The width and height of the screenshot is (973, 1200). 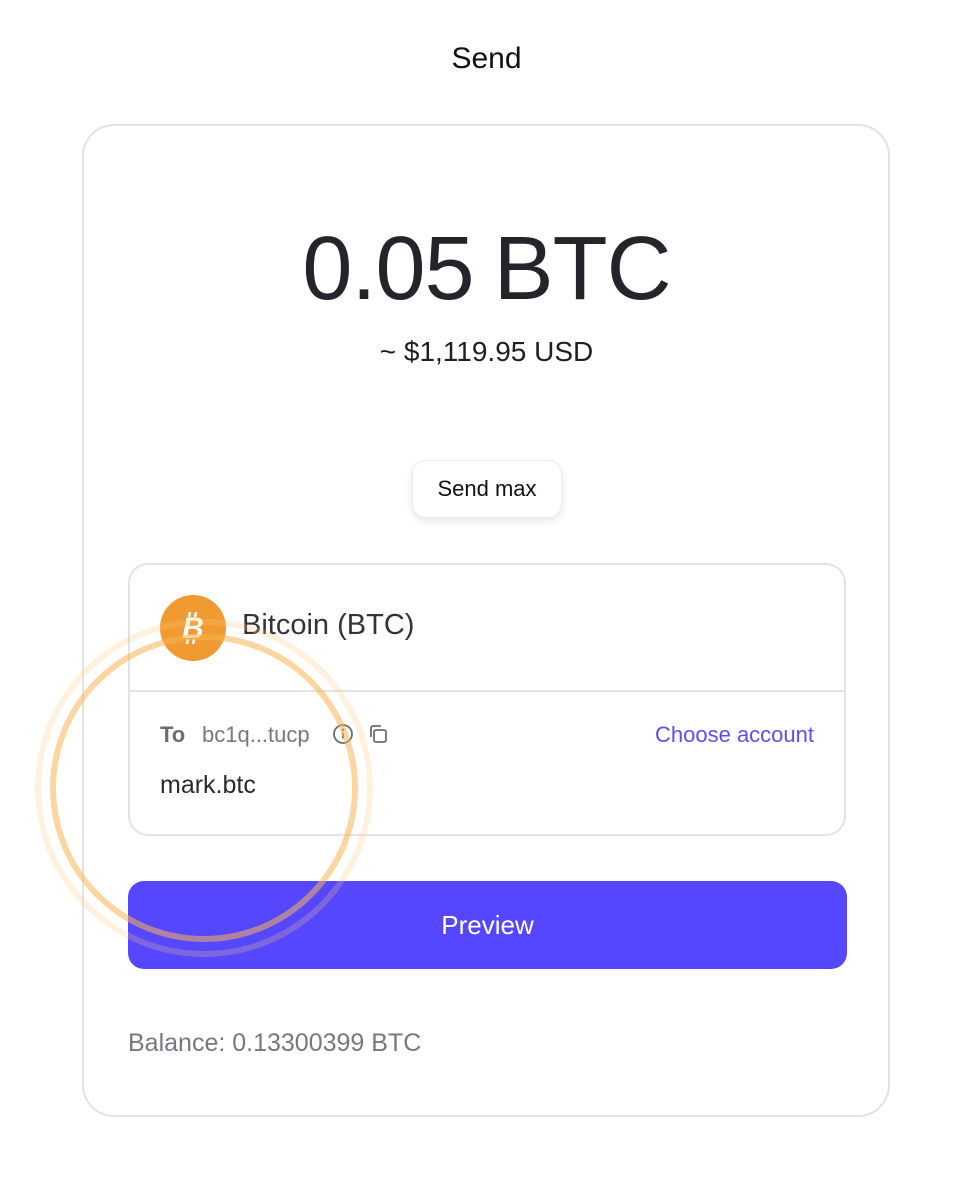 I want to click on page-title: Send, so click(x=486, y=58).